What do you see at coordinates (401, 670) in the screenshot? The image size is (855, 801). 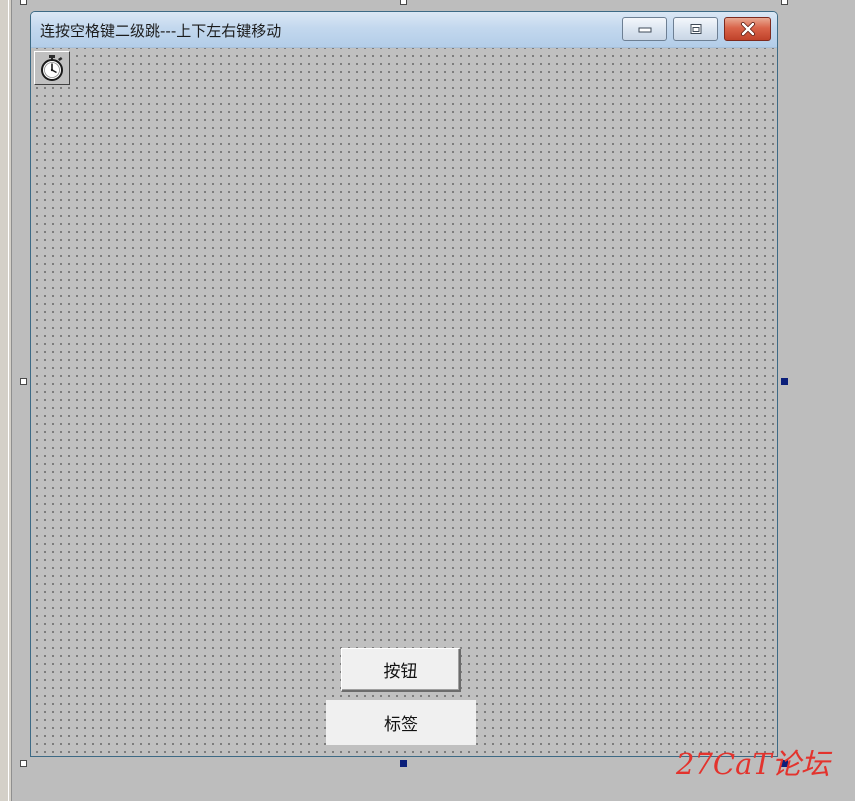 I see `push-button: 按钮` at bounding box center [401, 670].